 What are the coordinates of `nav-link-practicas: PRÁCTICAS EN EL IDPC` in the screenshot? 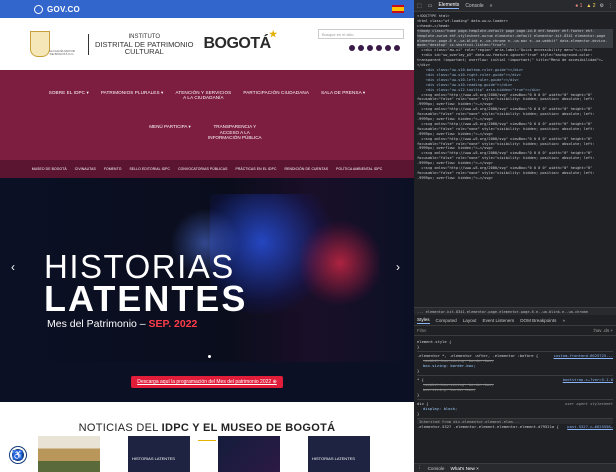 It's located at (255, 169).